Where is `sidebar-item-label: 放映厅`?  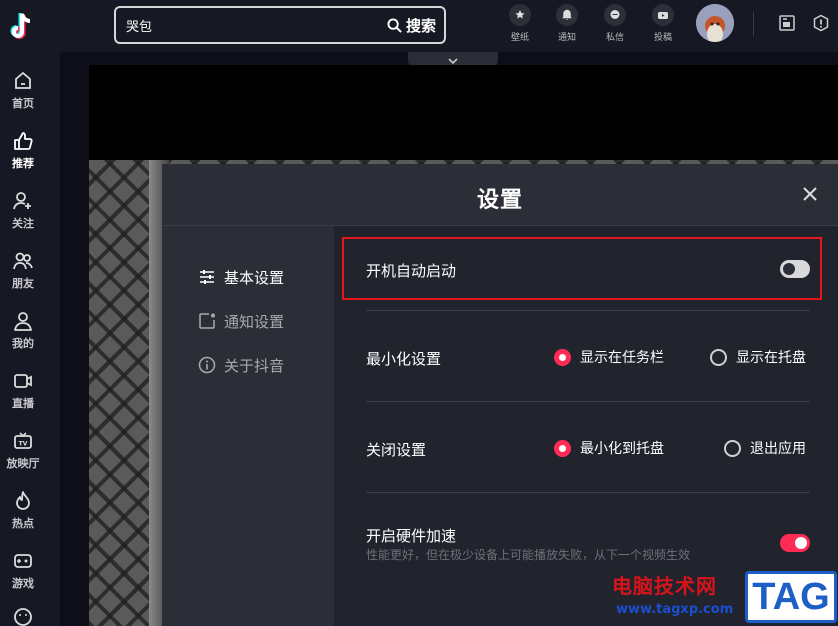 sidebar-item-label: 放映厅 is located at coordinates (23, 463).